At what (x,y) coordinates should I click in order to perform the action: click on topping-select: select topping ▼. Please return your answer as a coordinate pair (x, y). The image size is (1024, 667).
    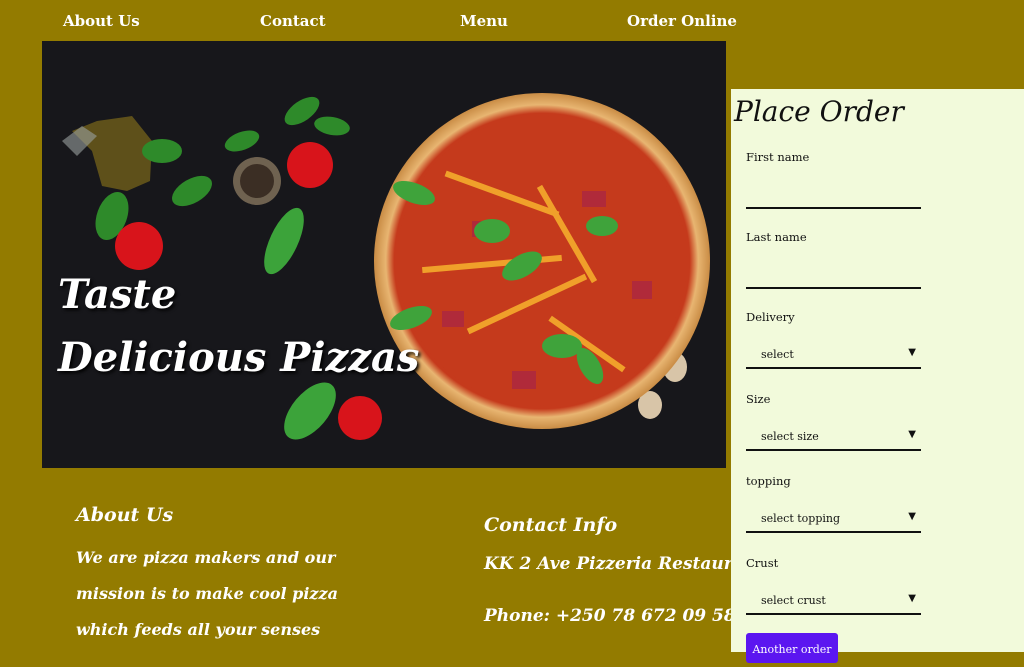
    Looking at the image, I should click on (833, 518).